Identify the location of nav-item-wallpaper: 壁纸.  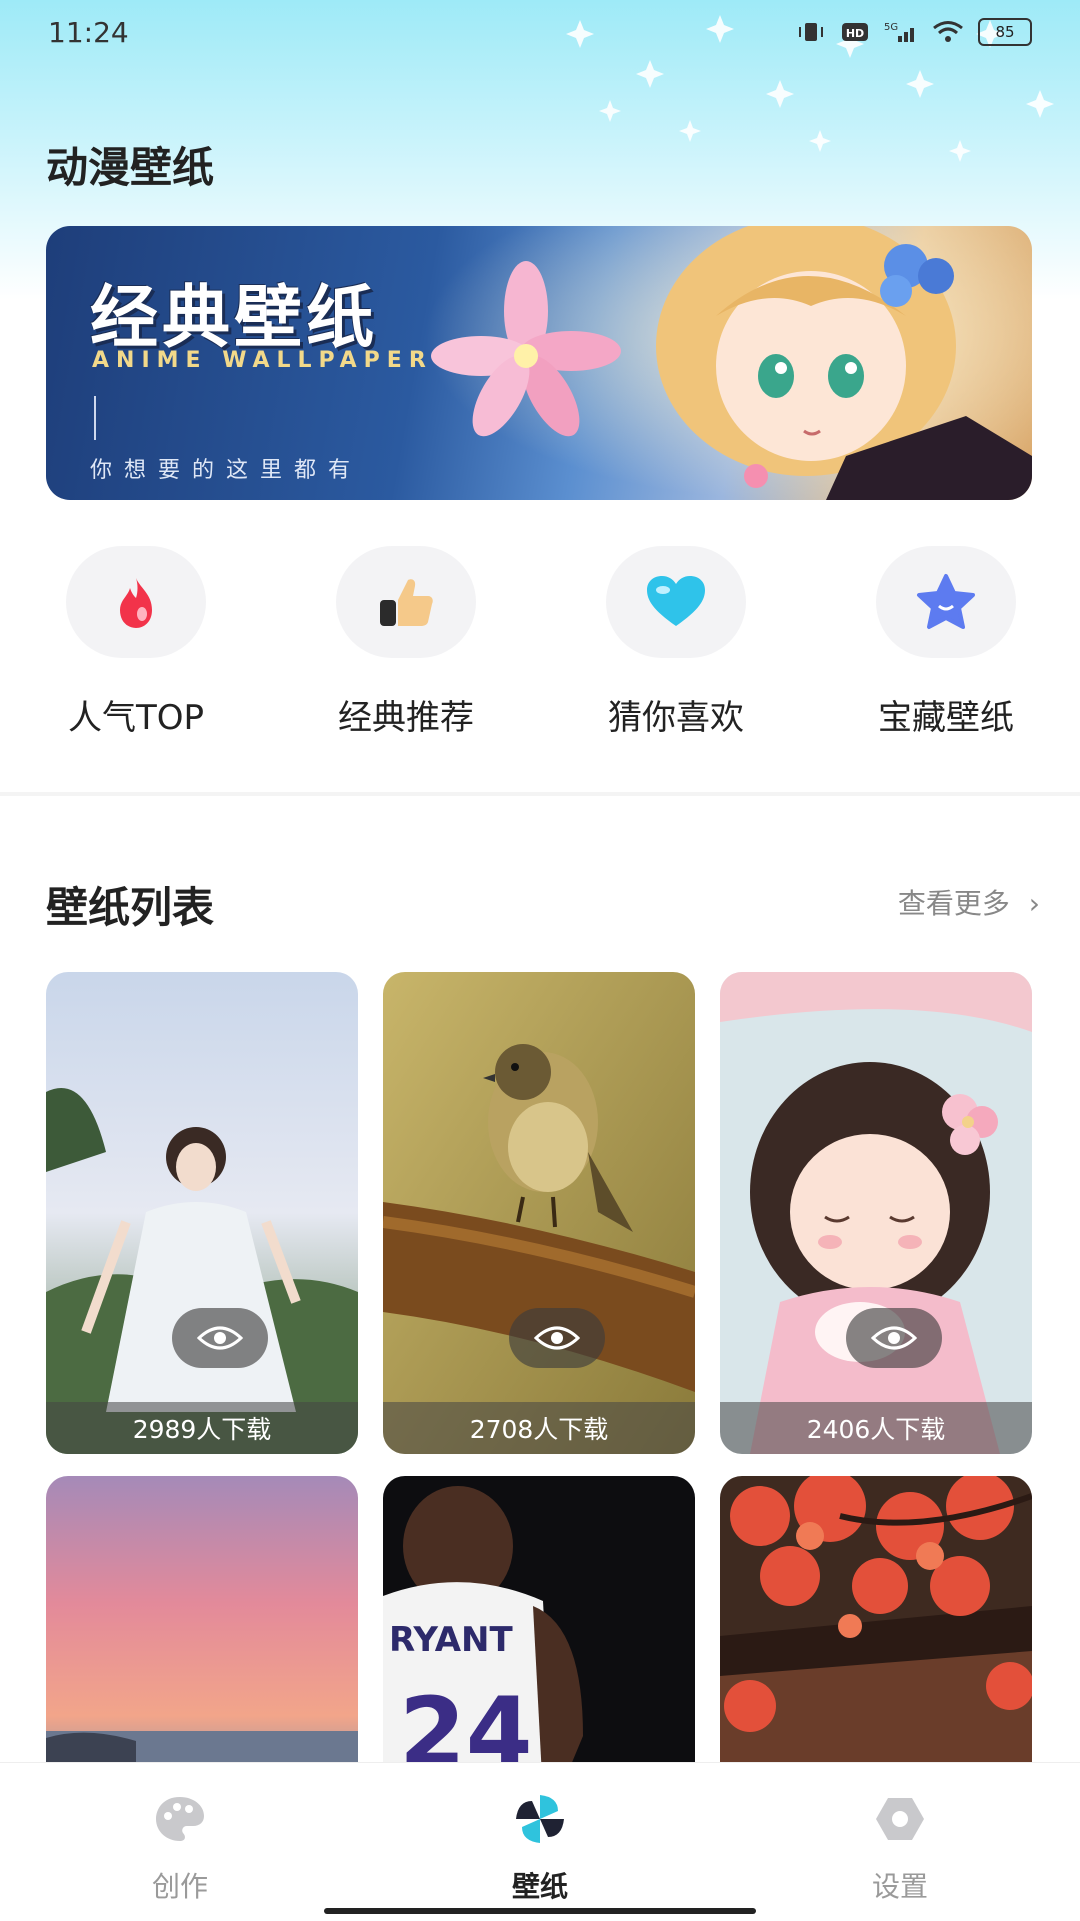
(540, 1847).